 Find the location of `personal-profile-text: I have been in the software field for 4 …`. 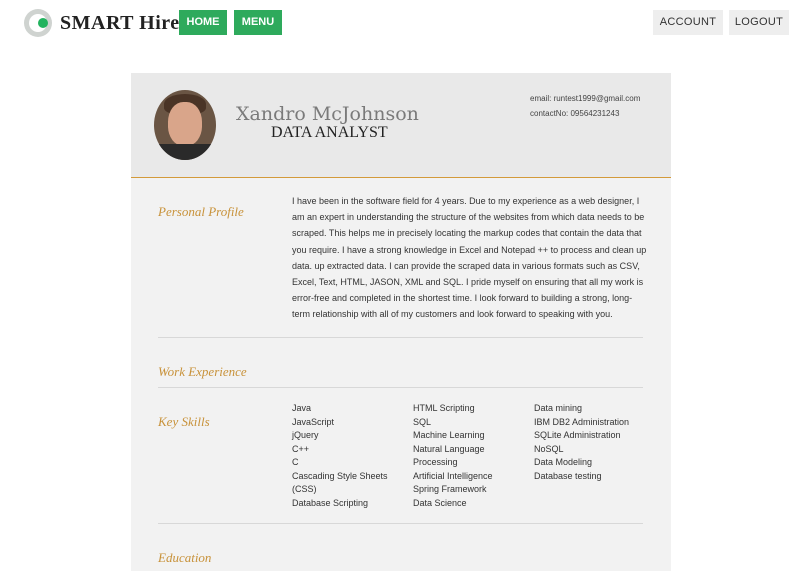

personal-profile-text: I have been in the software field for 4 … is located at coordinates (469, 258).